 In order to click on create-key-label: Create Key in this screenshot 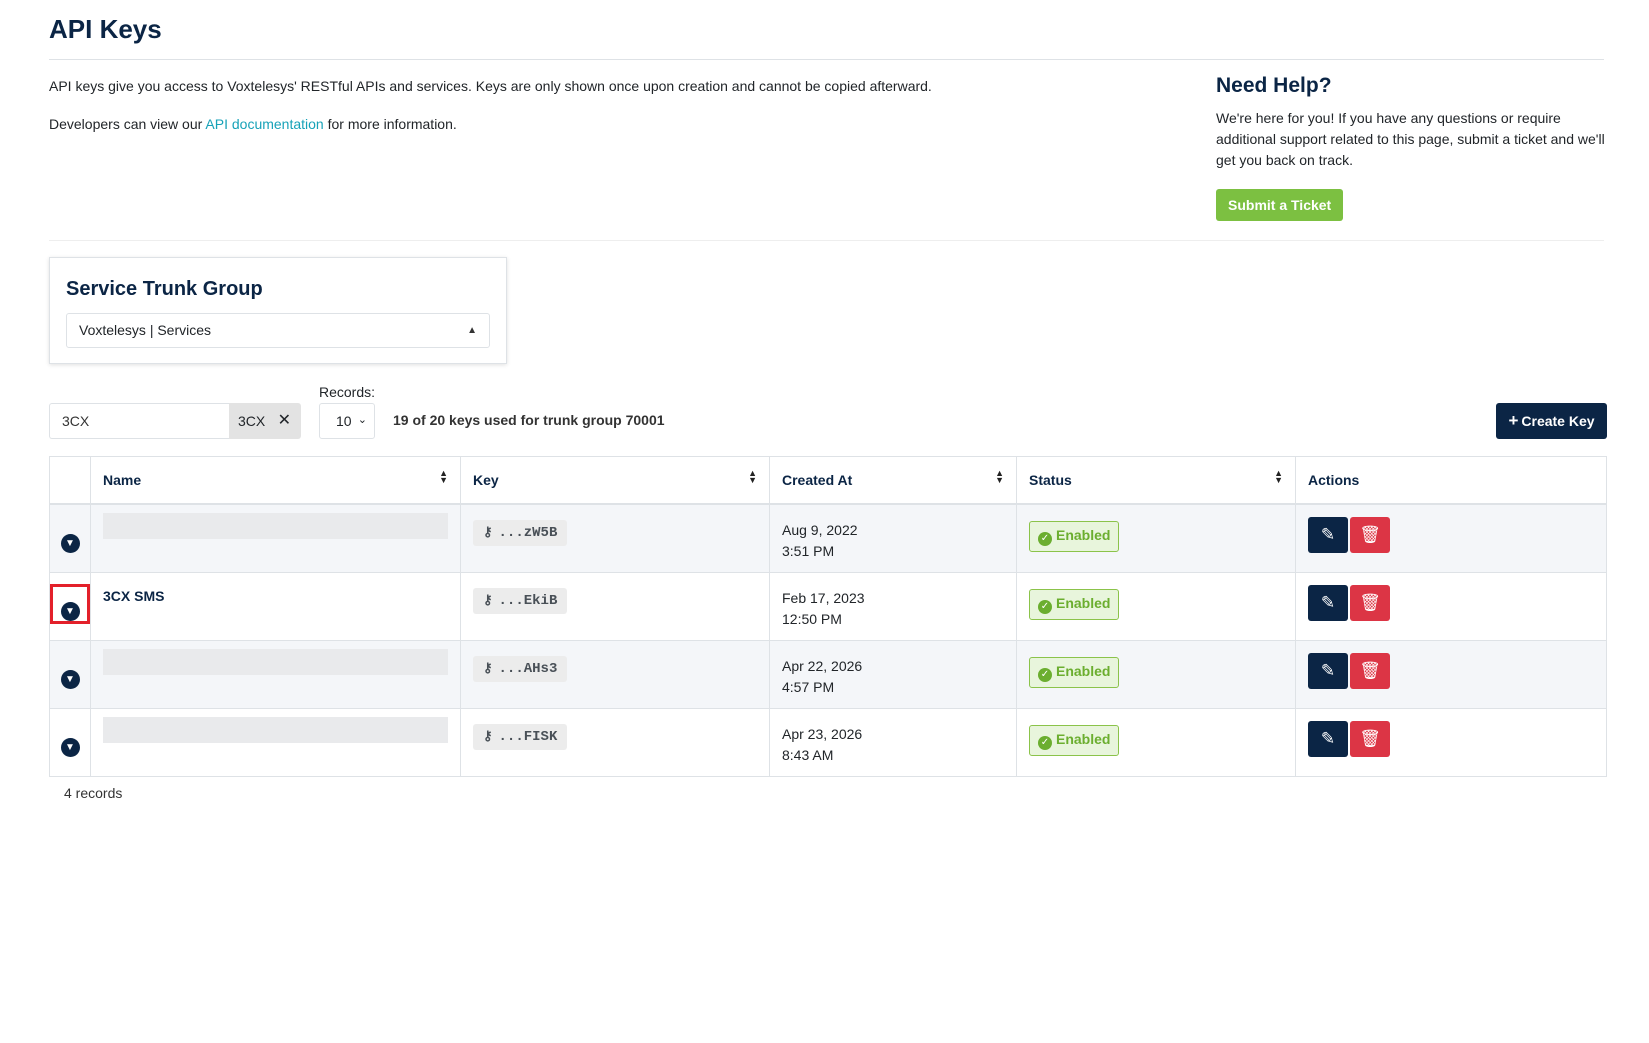, I will do `click(1558, 421)`.